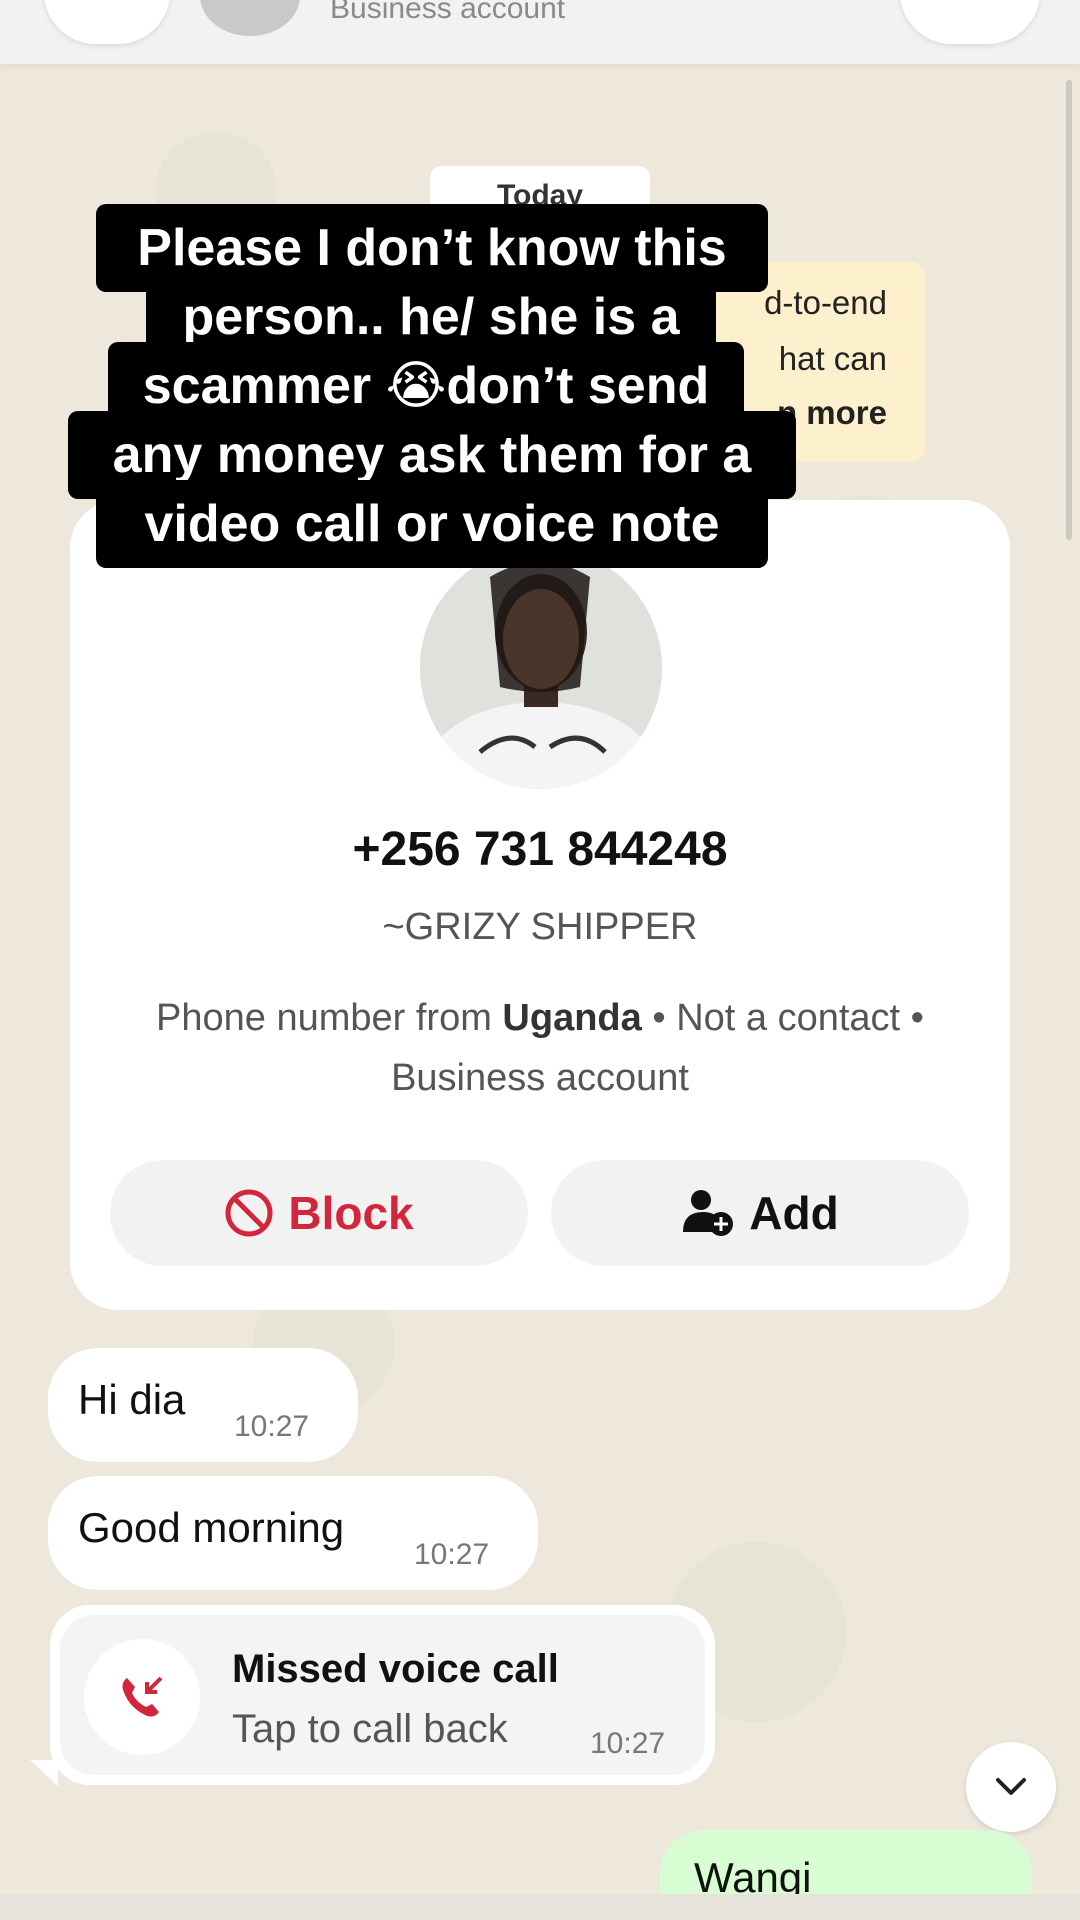  I want to click on missed-call-title: Missed voice call, so click(395, 1669).